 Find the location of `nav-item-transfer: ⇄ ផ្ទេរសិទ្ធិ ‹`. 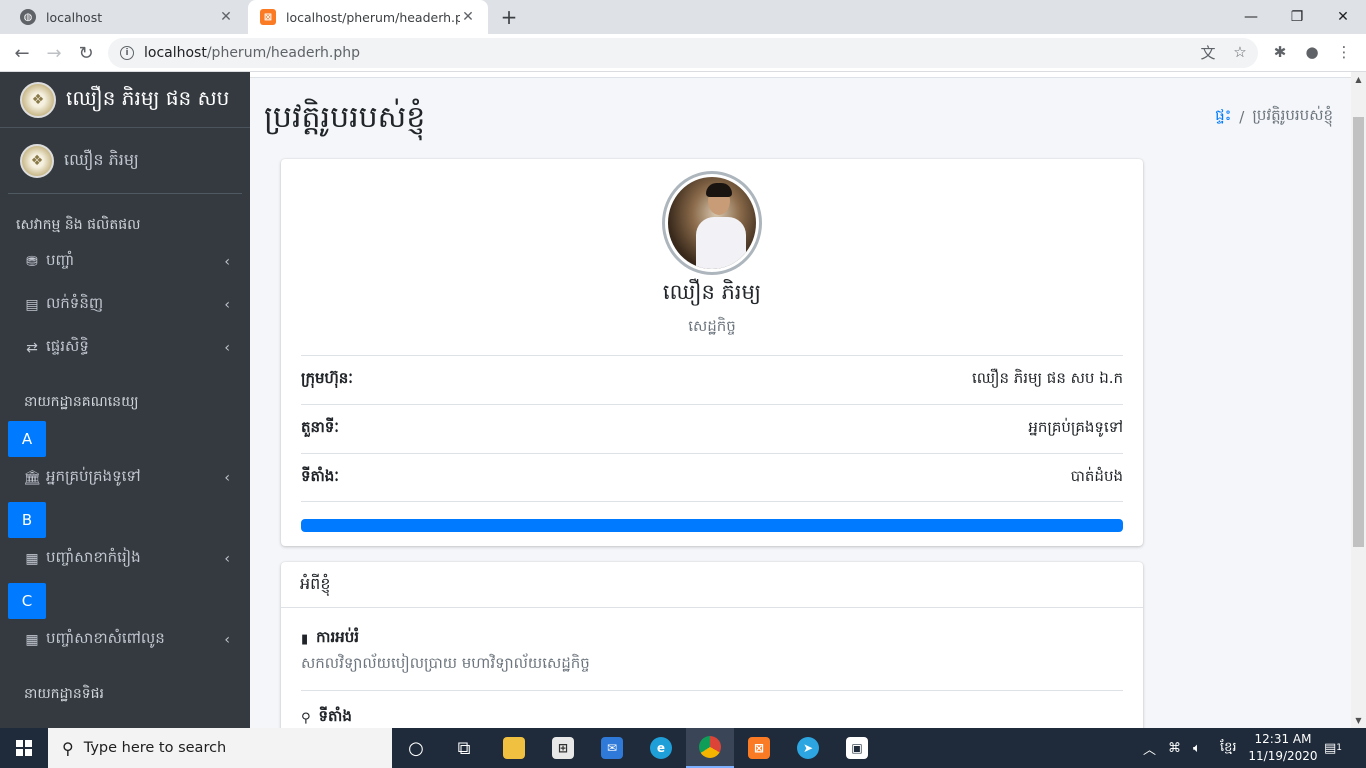

nav-item-transfer: ⇄ ផ្ទេរសិទ្ធិ ‹ is located at coordinates (125, 347).